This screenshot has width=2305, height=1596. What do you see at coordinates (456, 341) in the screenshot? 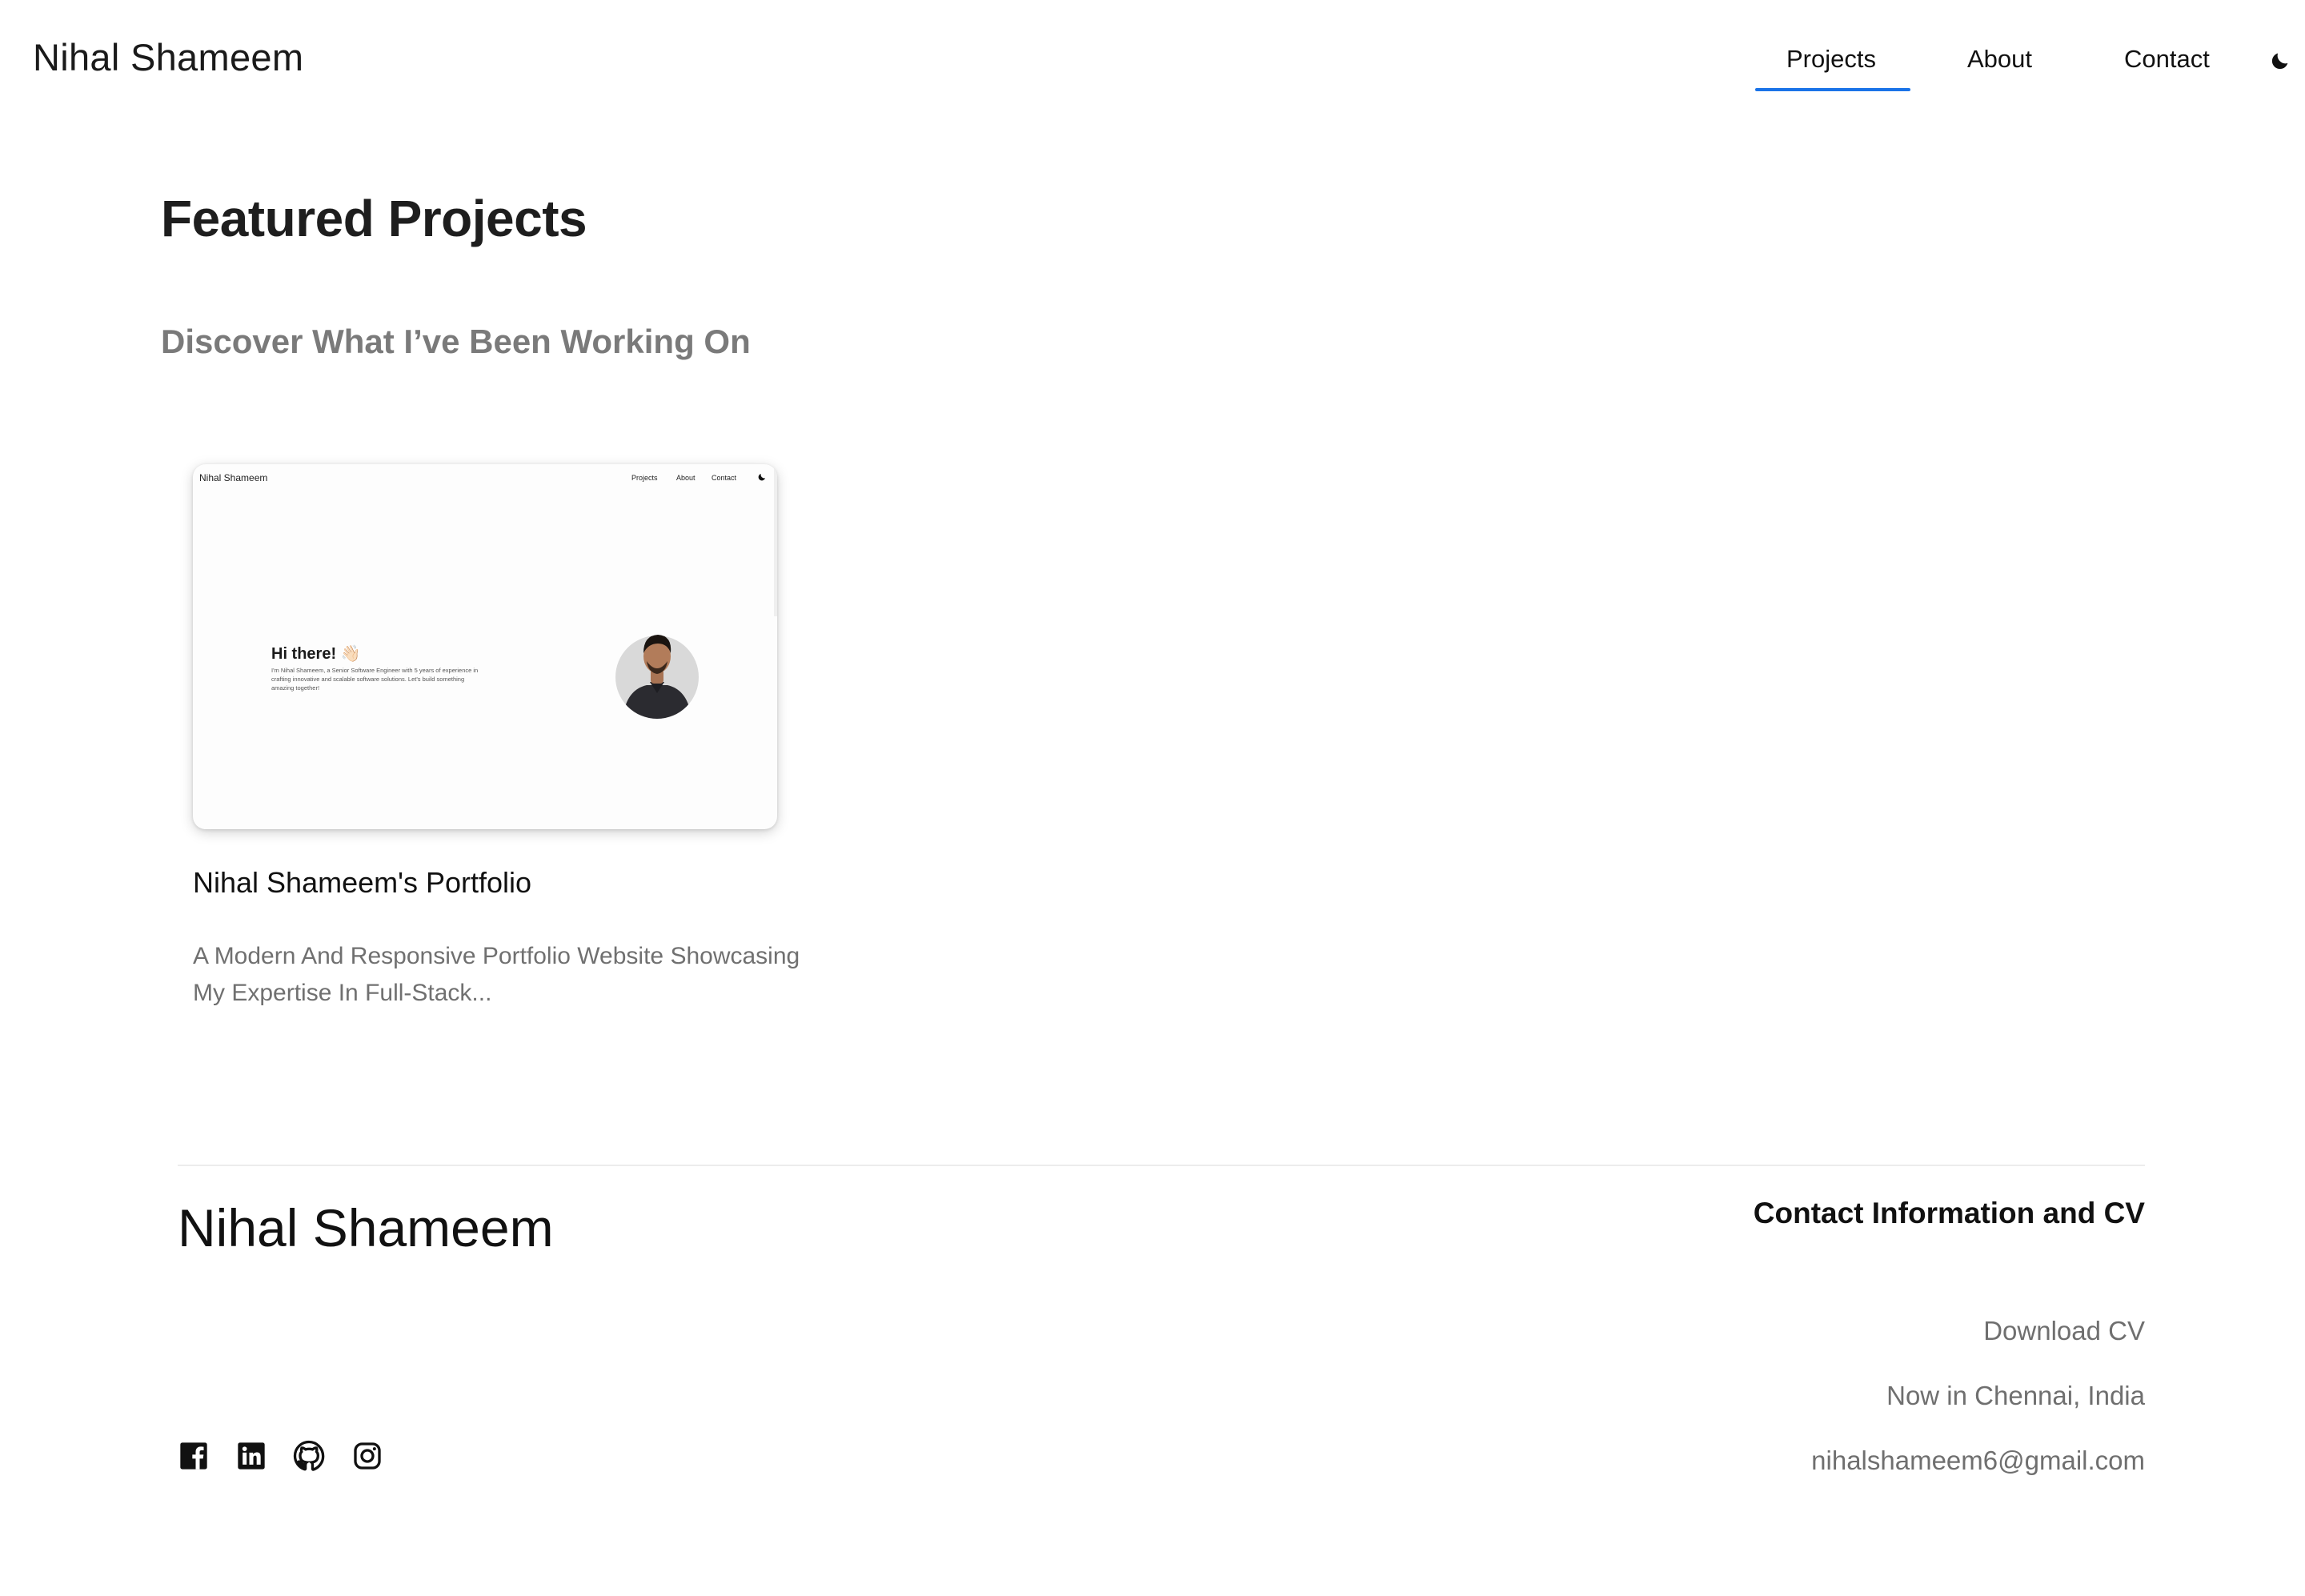
I see `page-subtitle: Discover What I’ve Been Working On` at bounding box center [456, 341].